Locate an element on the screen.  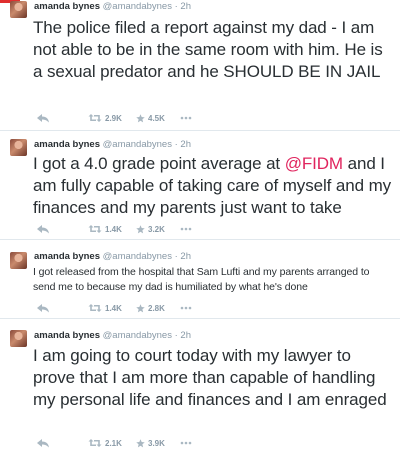
tweet-actions: 1.4K 2.8K is located at coordinates (114, 308).